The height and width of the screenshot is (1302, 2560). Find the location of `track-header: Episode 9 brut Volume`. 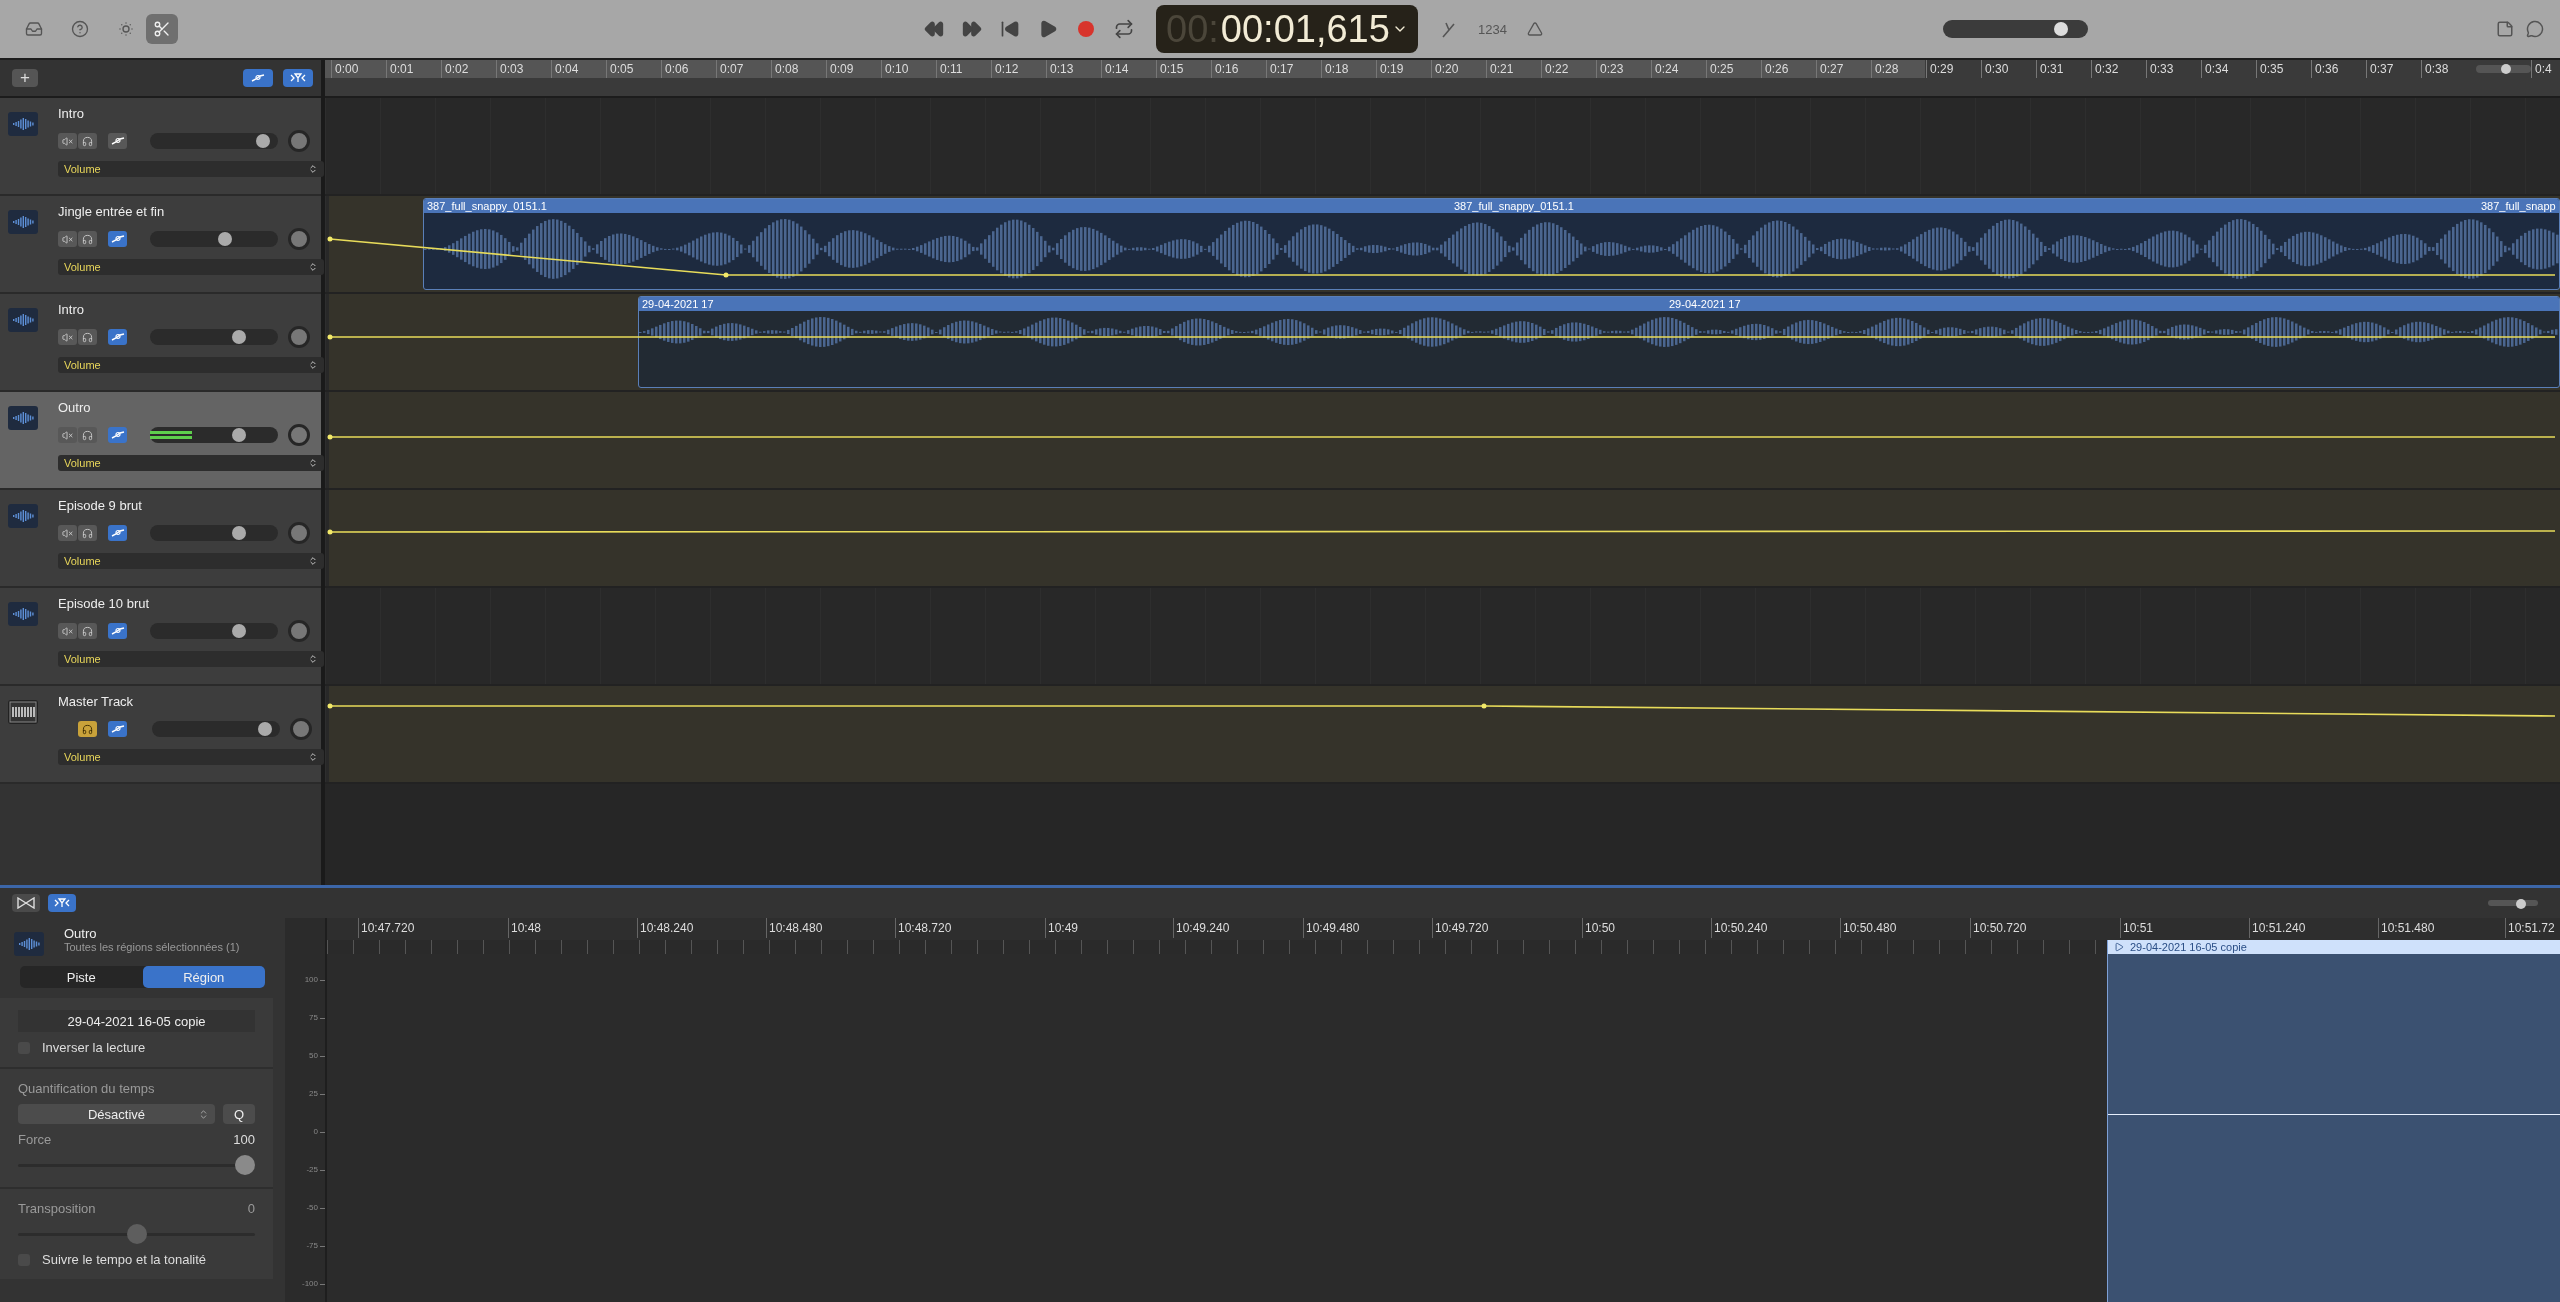

track-header: Episode 9 brut Volume is located at coordinates (160, 539).